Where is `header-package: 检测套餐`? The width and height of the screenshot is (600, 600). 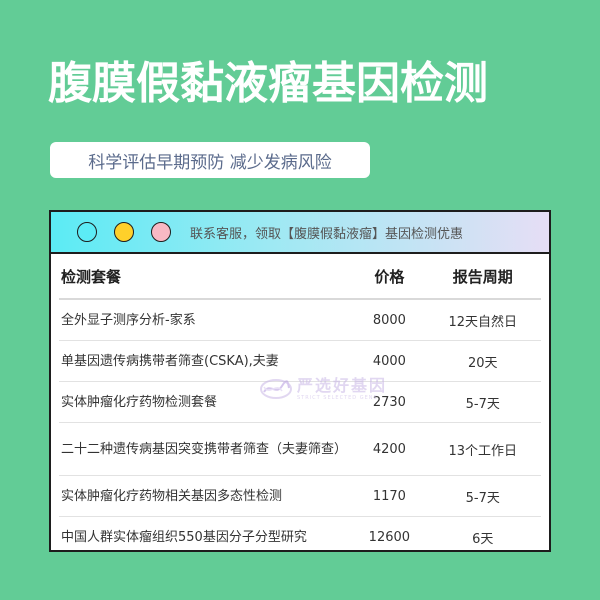 header-package: 检测套餐 is located at coordinates (207, 277).